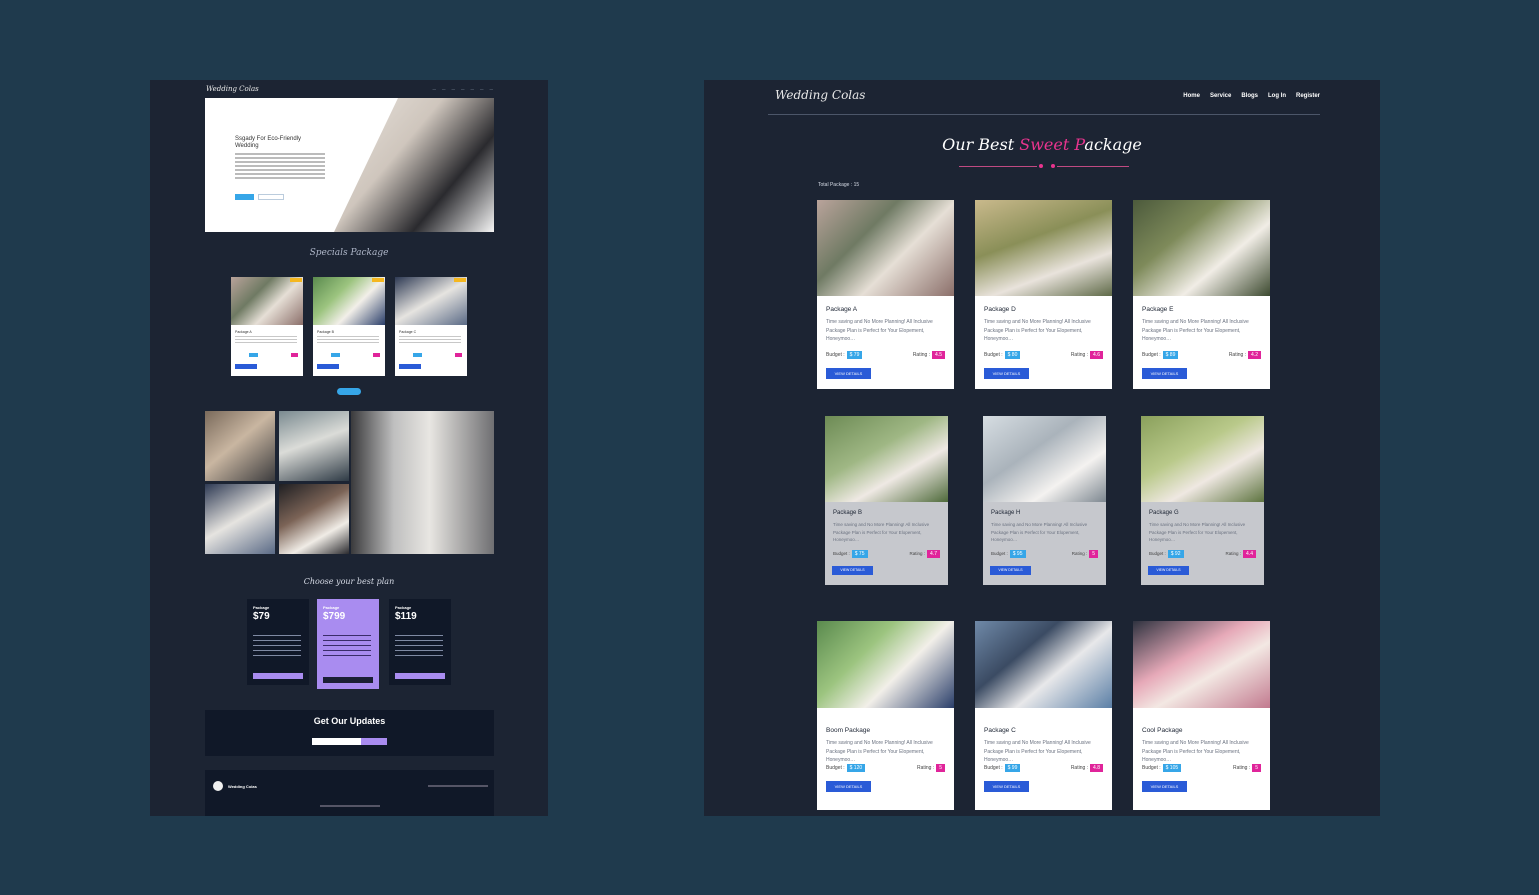  Describe the element at coordinates (938, 355) in the screenshot. I see `rating-badge: 4.5` at that location.